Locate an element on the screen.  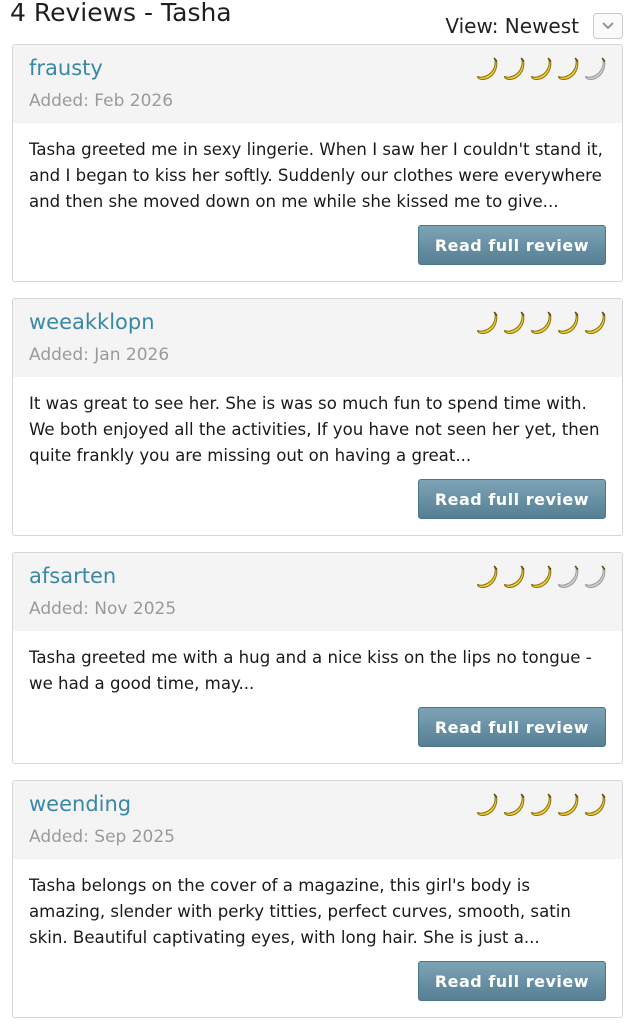
review-date: Added: Sep 2025 is located at coordinates (102, 837).